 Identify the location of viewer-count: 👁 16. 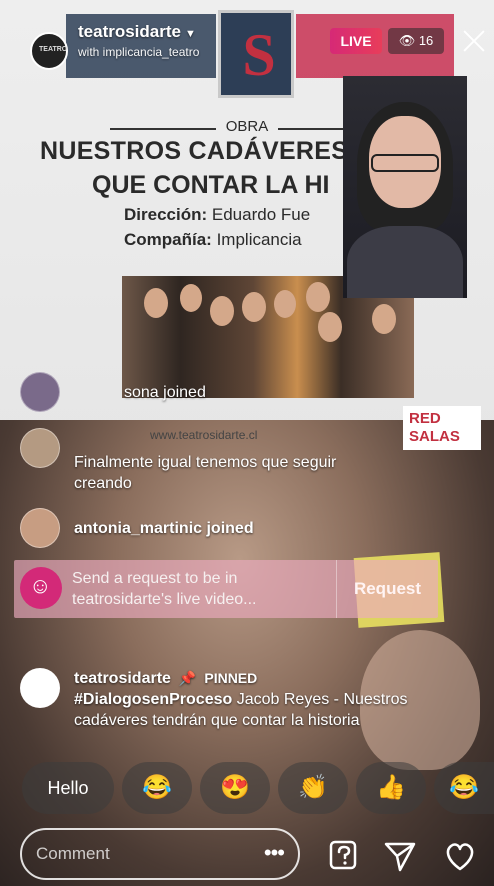
(416, 41).